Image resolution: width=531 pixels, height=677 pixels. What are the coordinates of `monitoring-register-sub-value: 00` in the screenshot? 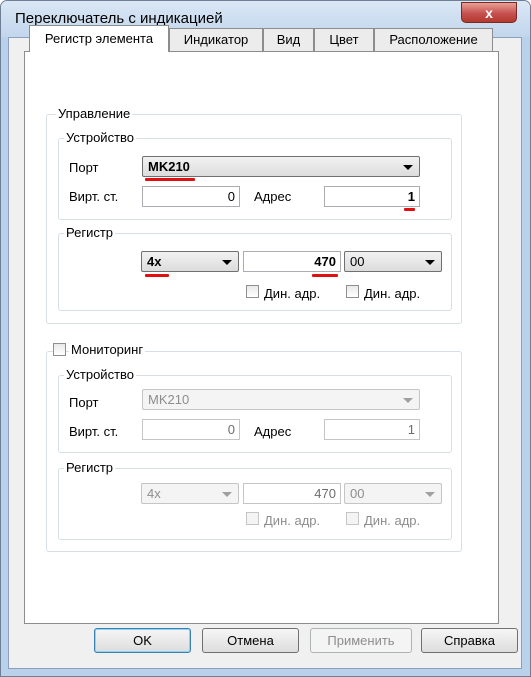 It's located at (357, 493).